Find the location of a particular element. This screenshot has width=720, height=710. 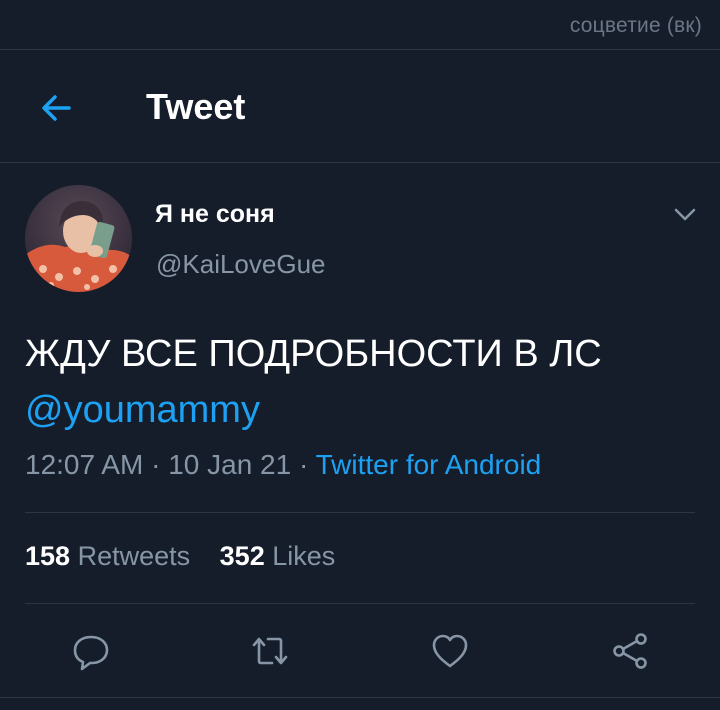

tweet-menu-button is located at coordinates (685, 215).